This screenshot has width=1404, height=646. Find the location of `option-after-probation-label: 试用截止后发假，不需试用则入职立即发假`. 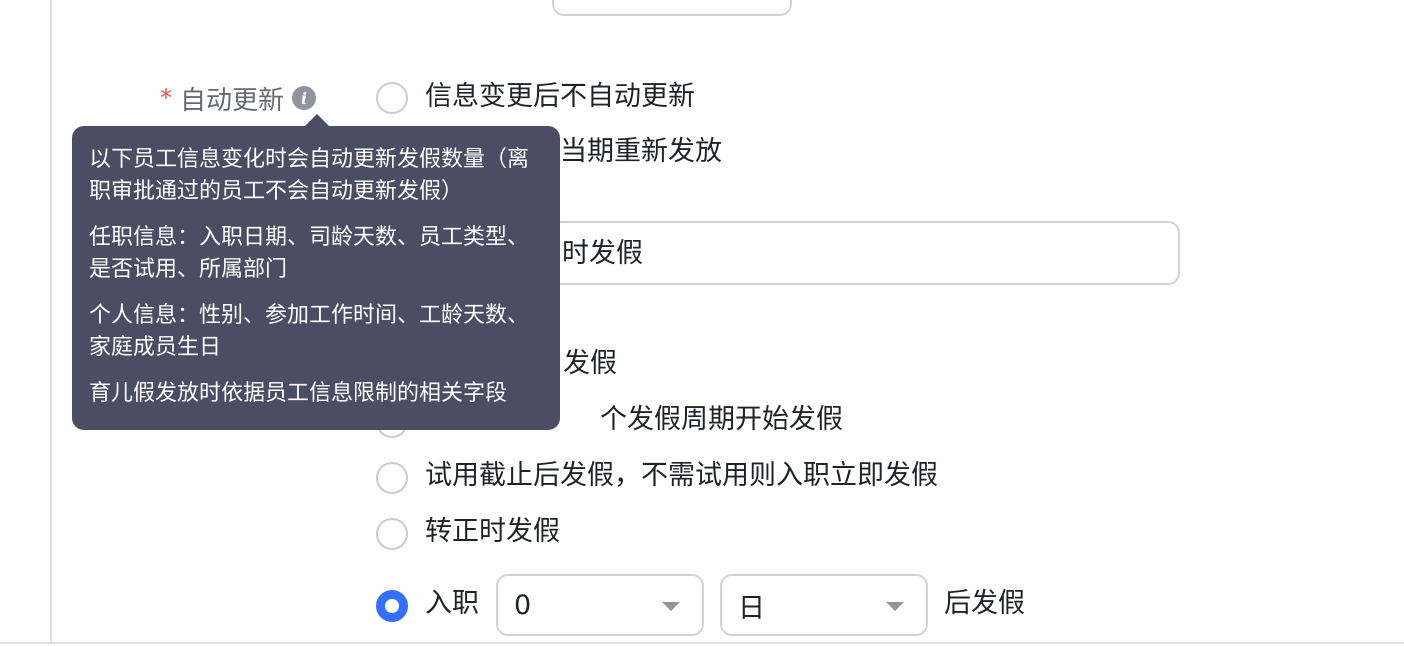

option-after-probation-label: 试用截止后发假，不需试用则入职立即发假 is located at coordinates (681, 475).